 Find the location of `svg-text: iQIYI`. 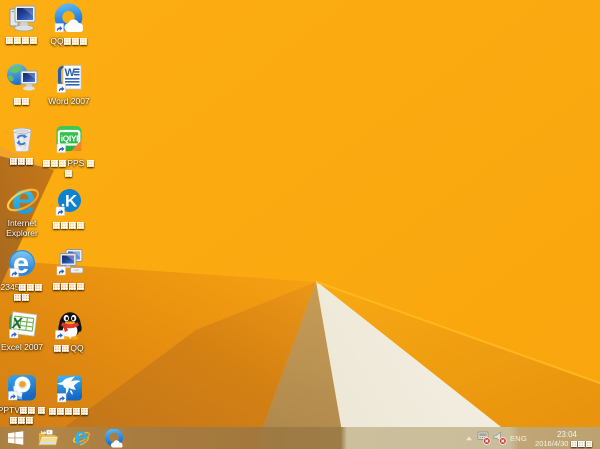

svg-text: iQIYI is located at coordinates (69, 139).